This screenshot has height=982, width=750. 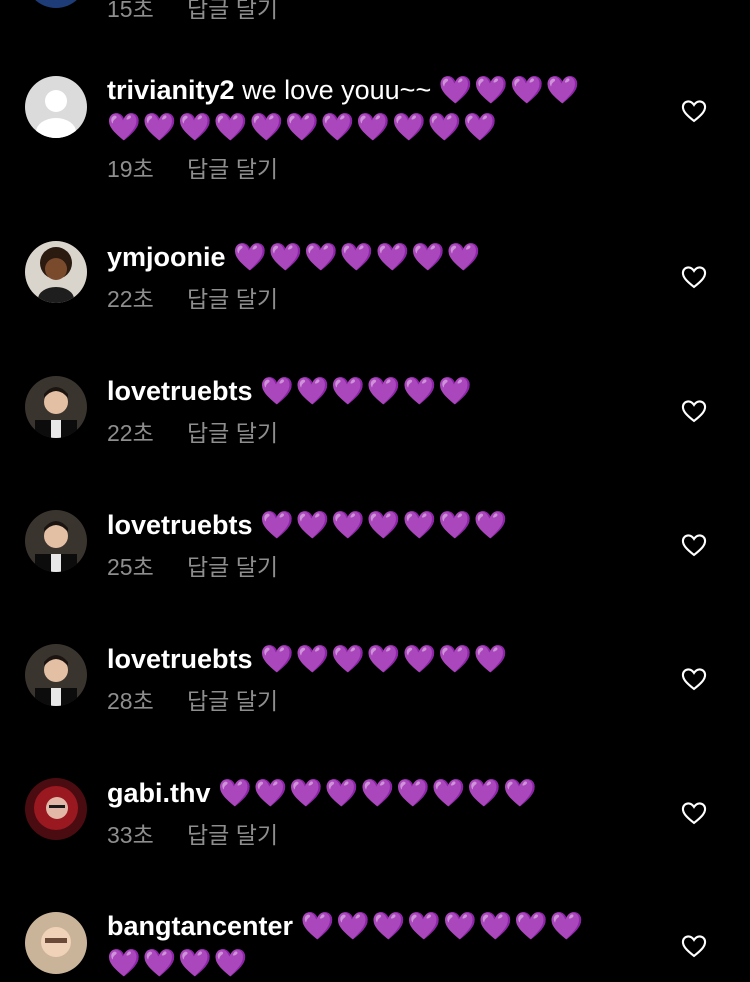 I want to click on comment-time: 28초, so click(x=130, y=701).